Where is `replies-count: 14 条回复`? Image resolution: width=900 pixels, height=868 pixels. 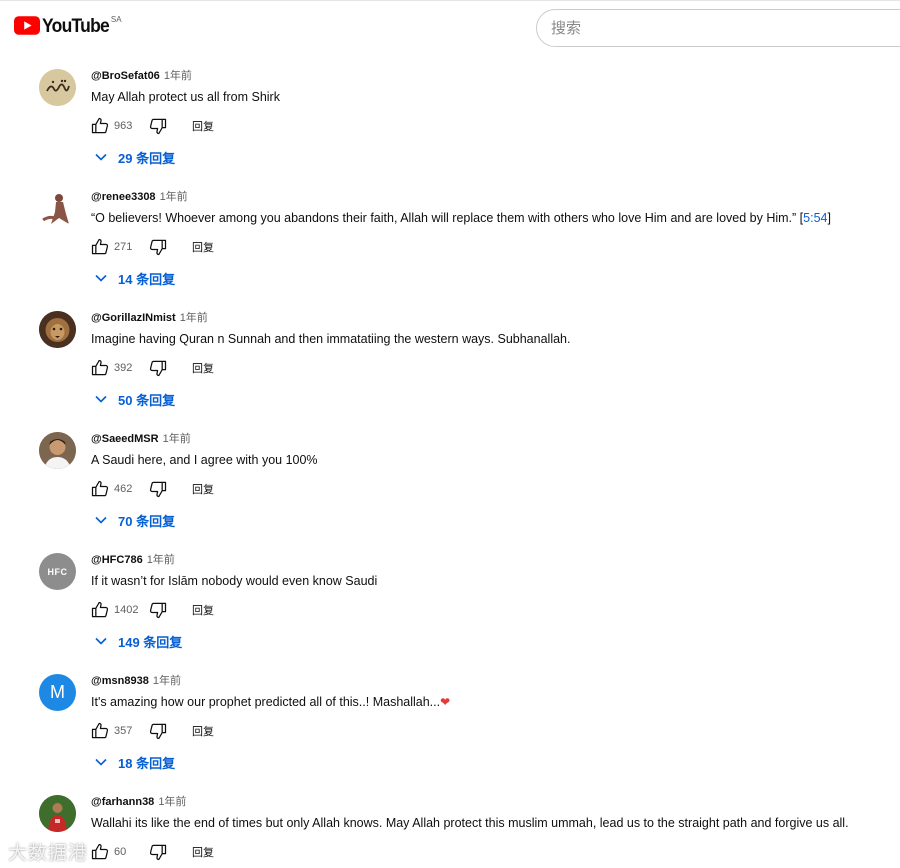
replies-count: 14 条回复 is located at coordinates (147, 279).